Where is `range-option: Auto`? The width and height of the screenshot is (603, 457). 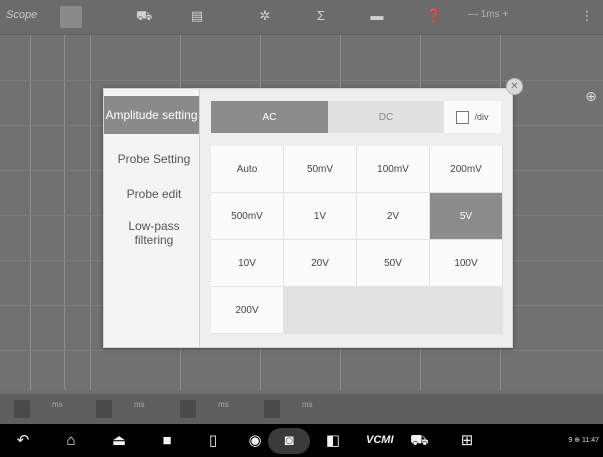
range-option: Auto is located at coordinates (247, 169).